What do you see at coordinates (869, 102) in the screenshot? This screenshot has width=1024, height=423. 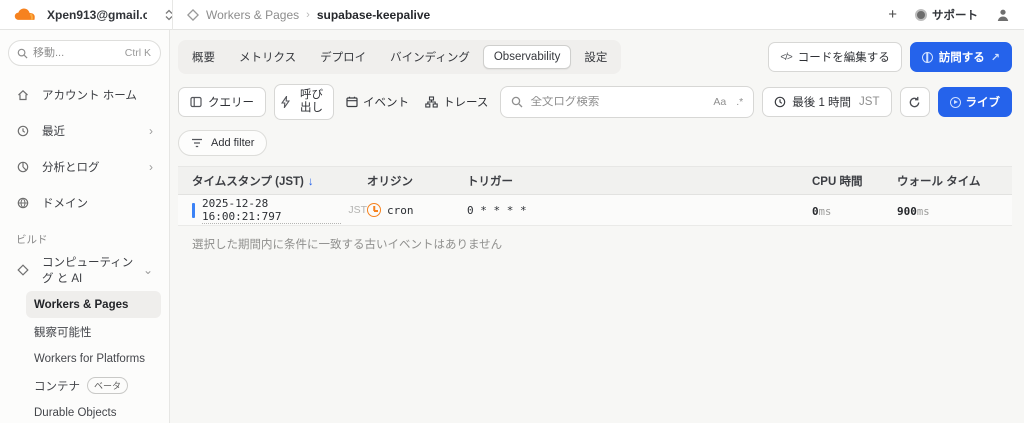 I see `time-range-timezone: JST` at bounding box center [869, 102].